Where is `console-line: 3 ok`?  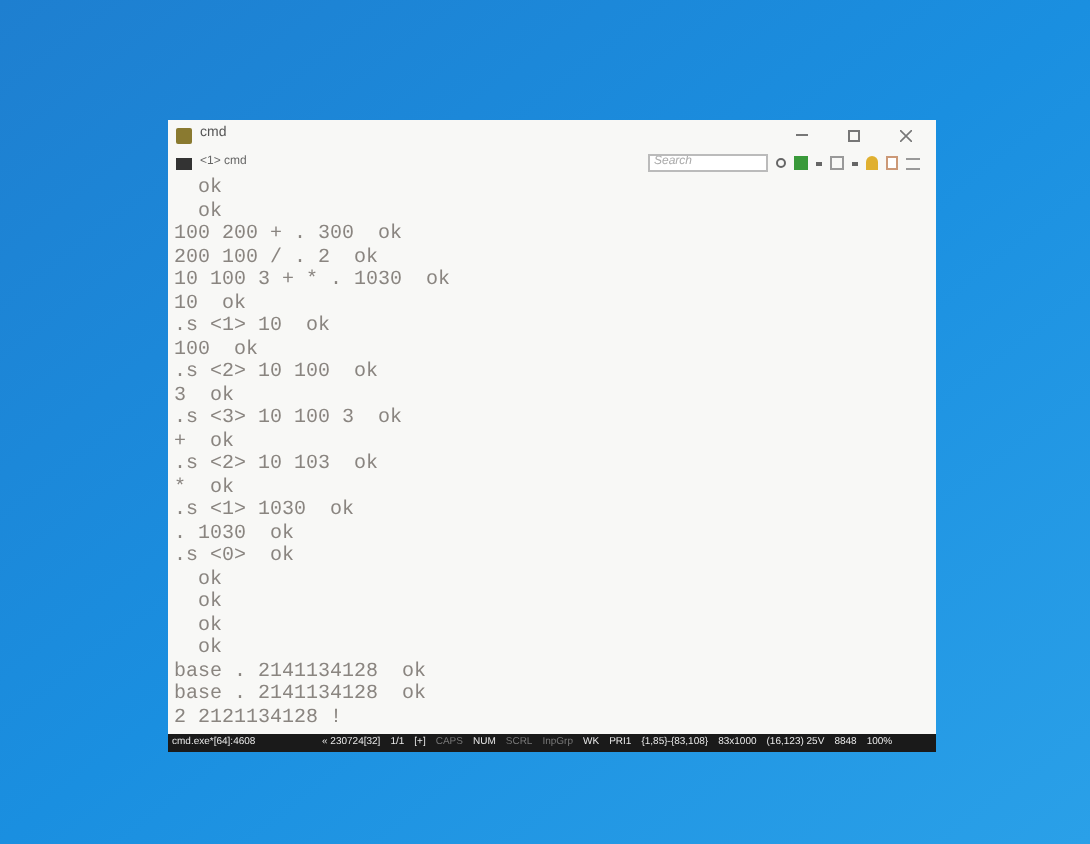
console-line: 3 ok is located at coordinates (204, 396).